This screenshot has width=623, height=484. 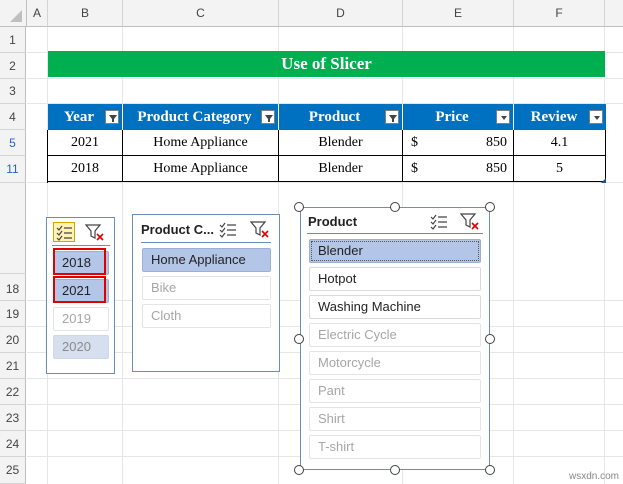 What do you see at coordinates (194, 117) in the screenshot?
I see `header-product-category-label: Product Category` at bounding box center [194, 117].